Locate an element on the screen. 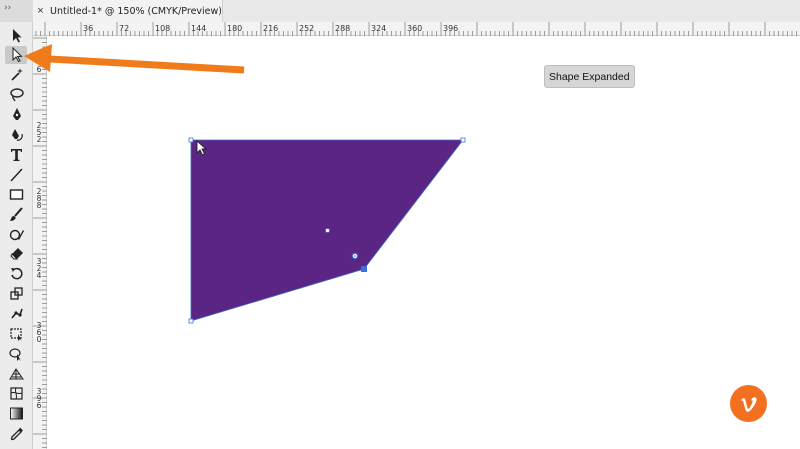 The width and height of the screenshot is (800, 449). type-tool-button is located at coordinates (16, 154).